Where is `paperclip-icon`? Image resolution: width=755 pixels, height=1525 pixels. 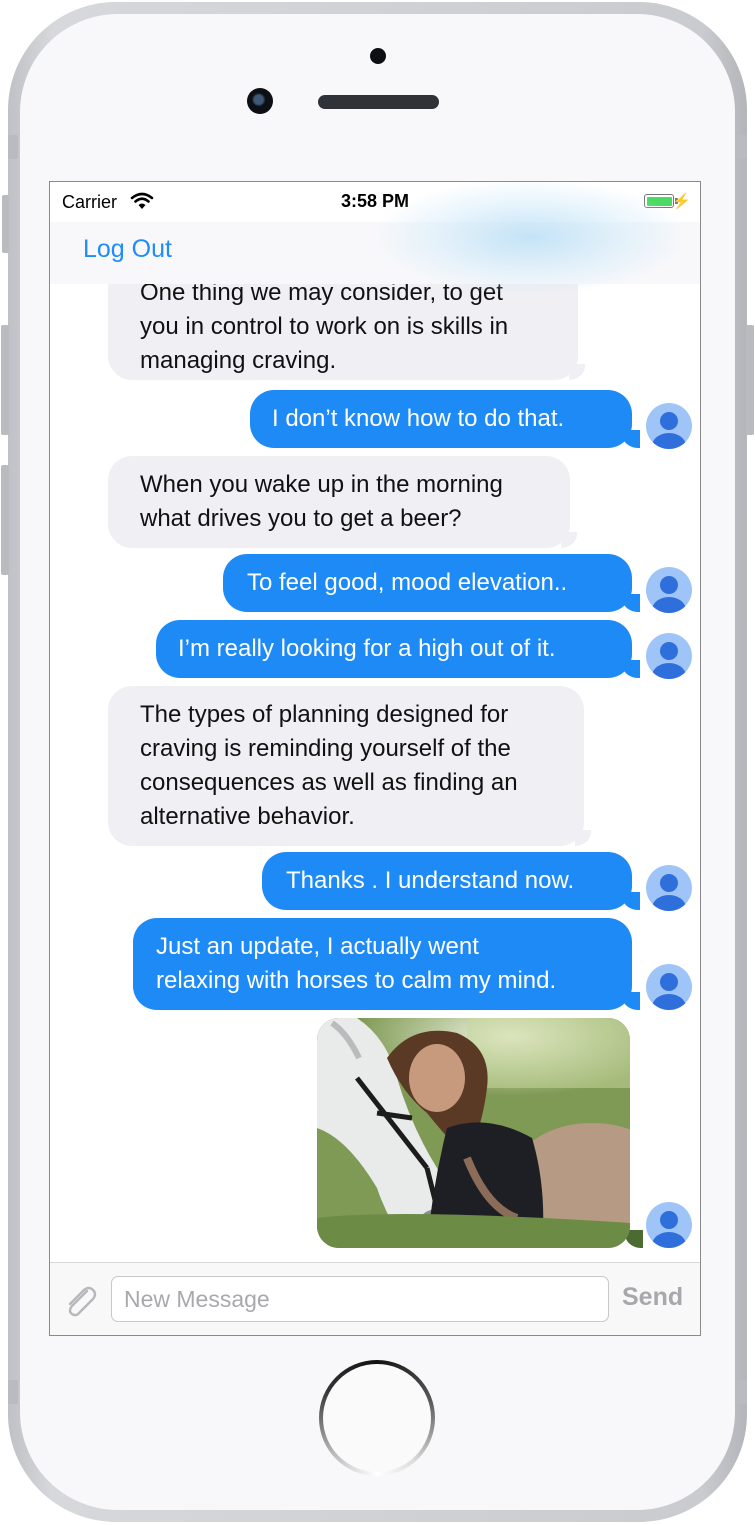
paperclip-icon is located at coordinates (81, 1301).